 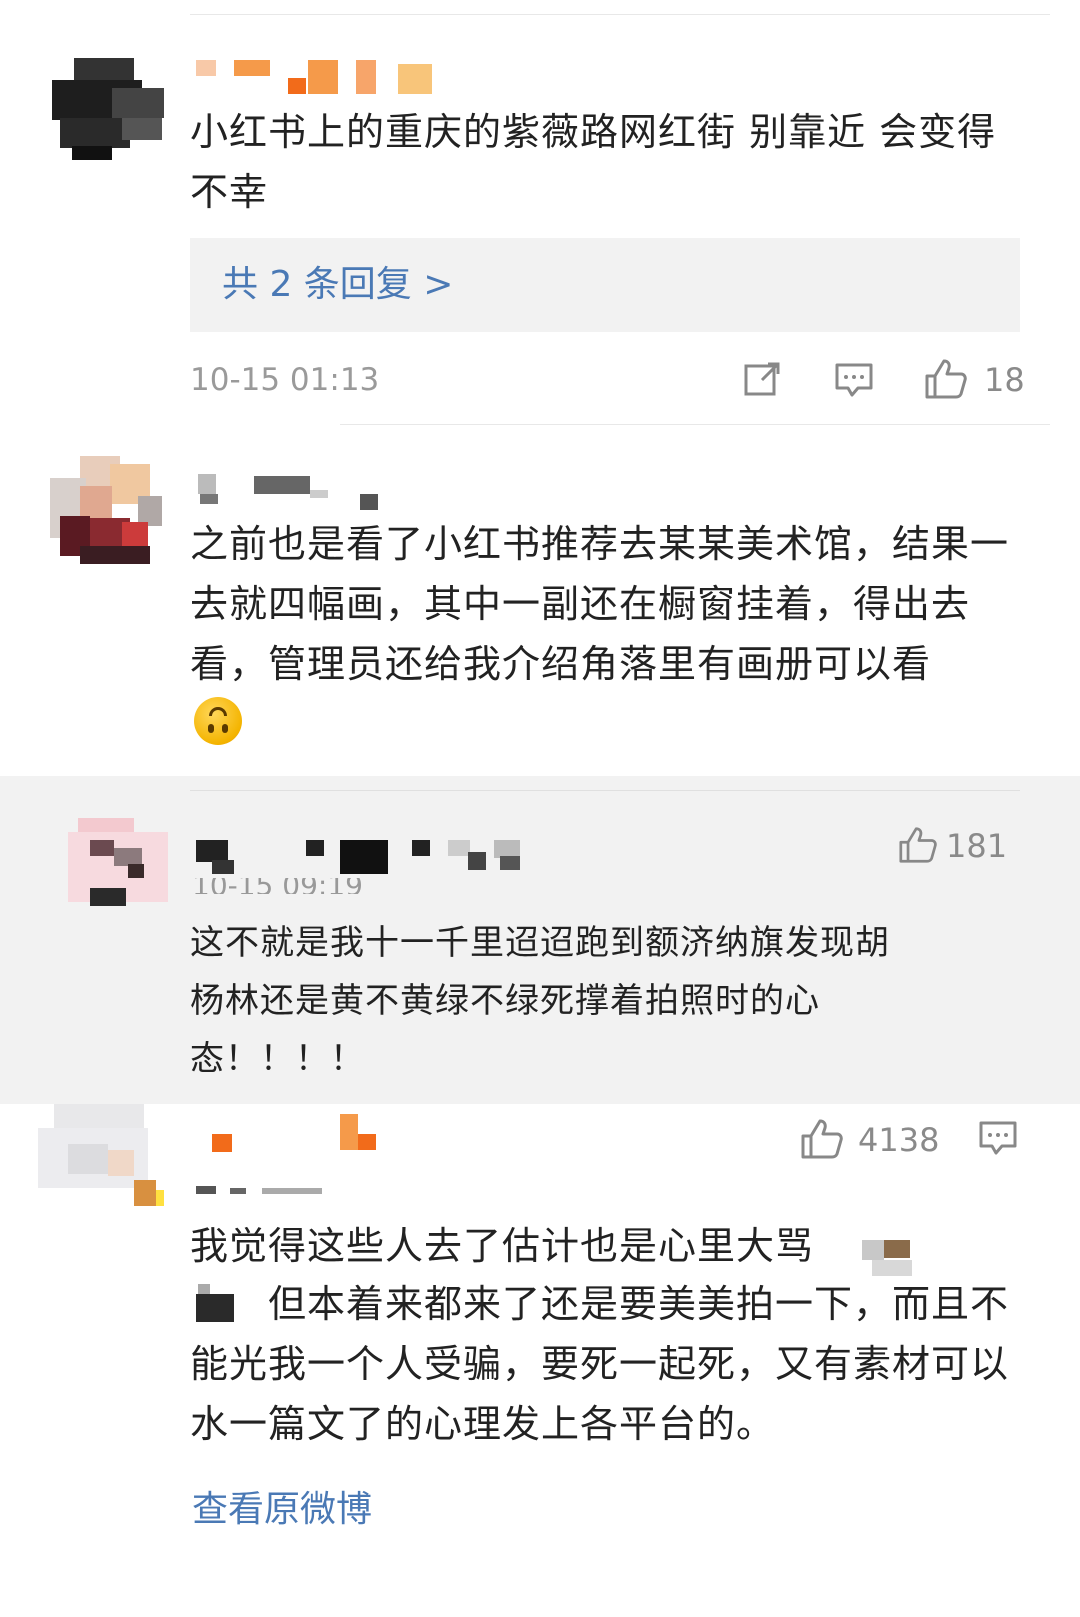 I want to click on like-count: 4138, so click(x=899, y=1140).